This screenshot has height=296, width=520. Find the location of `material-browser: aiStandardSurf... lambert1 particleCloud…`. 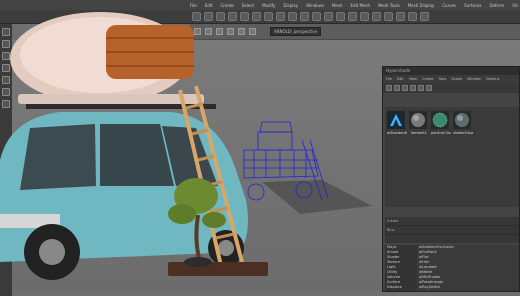

material-browser: aiStandardSurf... lambert1 particleCloud… is located at coordinates (452, 157).